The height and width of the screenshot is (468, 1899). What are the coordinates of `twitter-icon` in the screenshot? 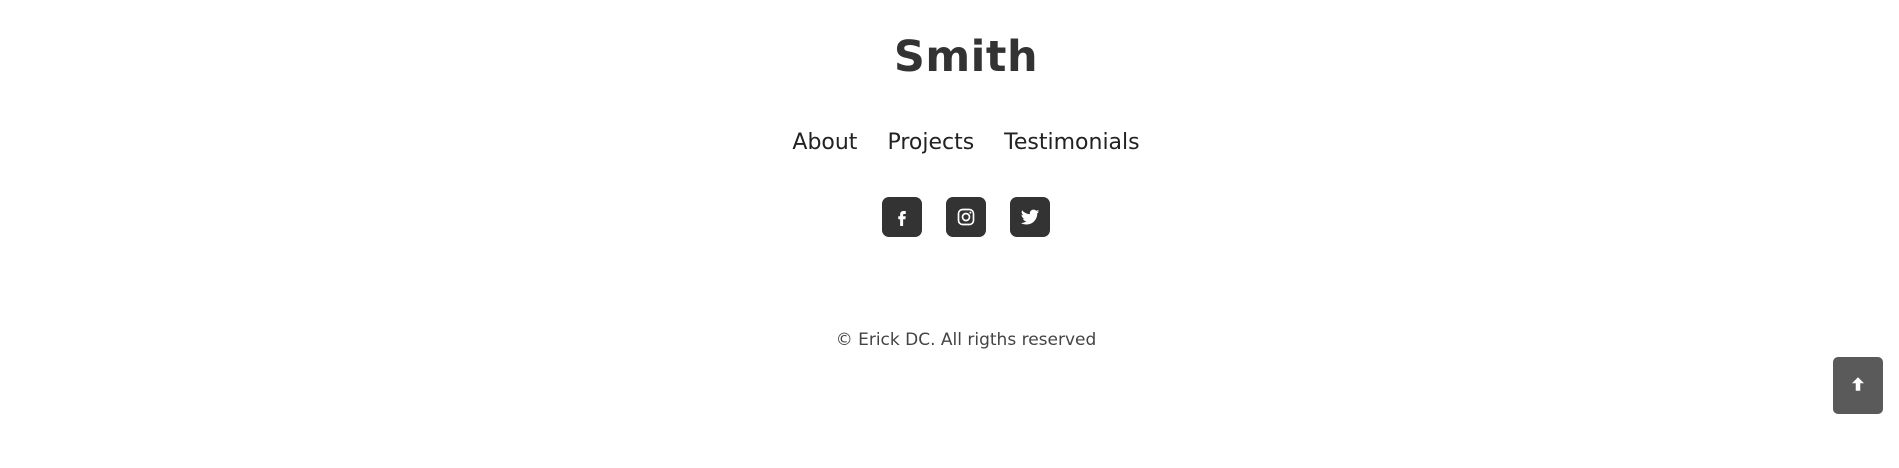 It's located at (1030, 217).